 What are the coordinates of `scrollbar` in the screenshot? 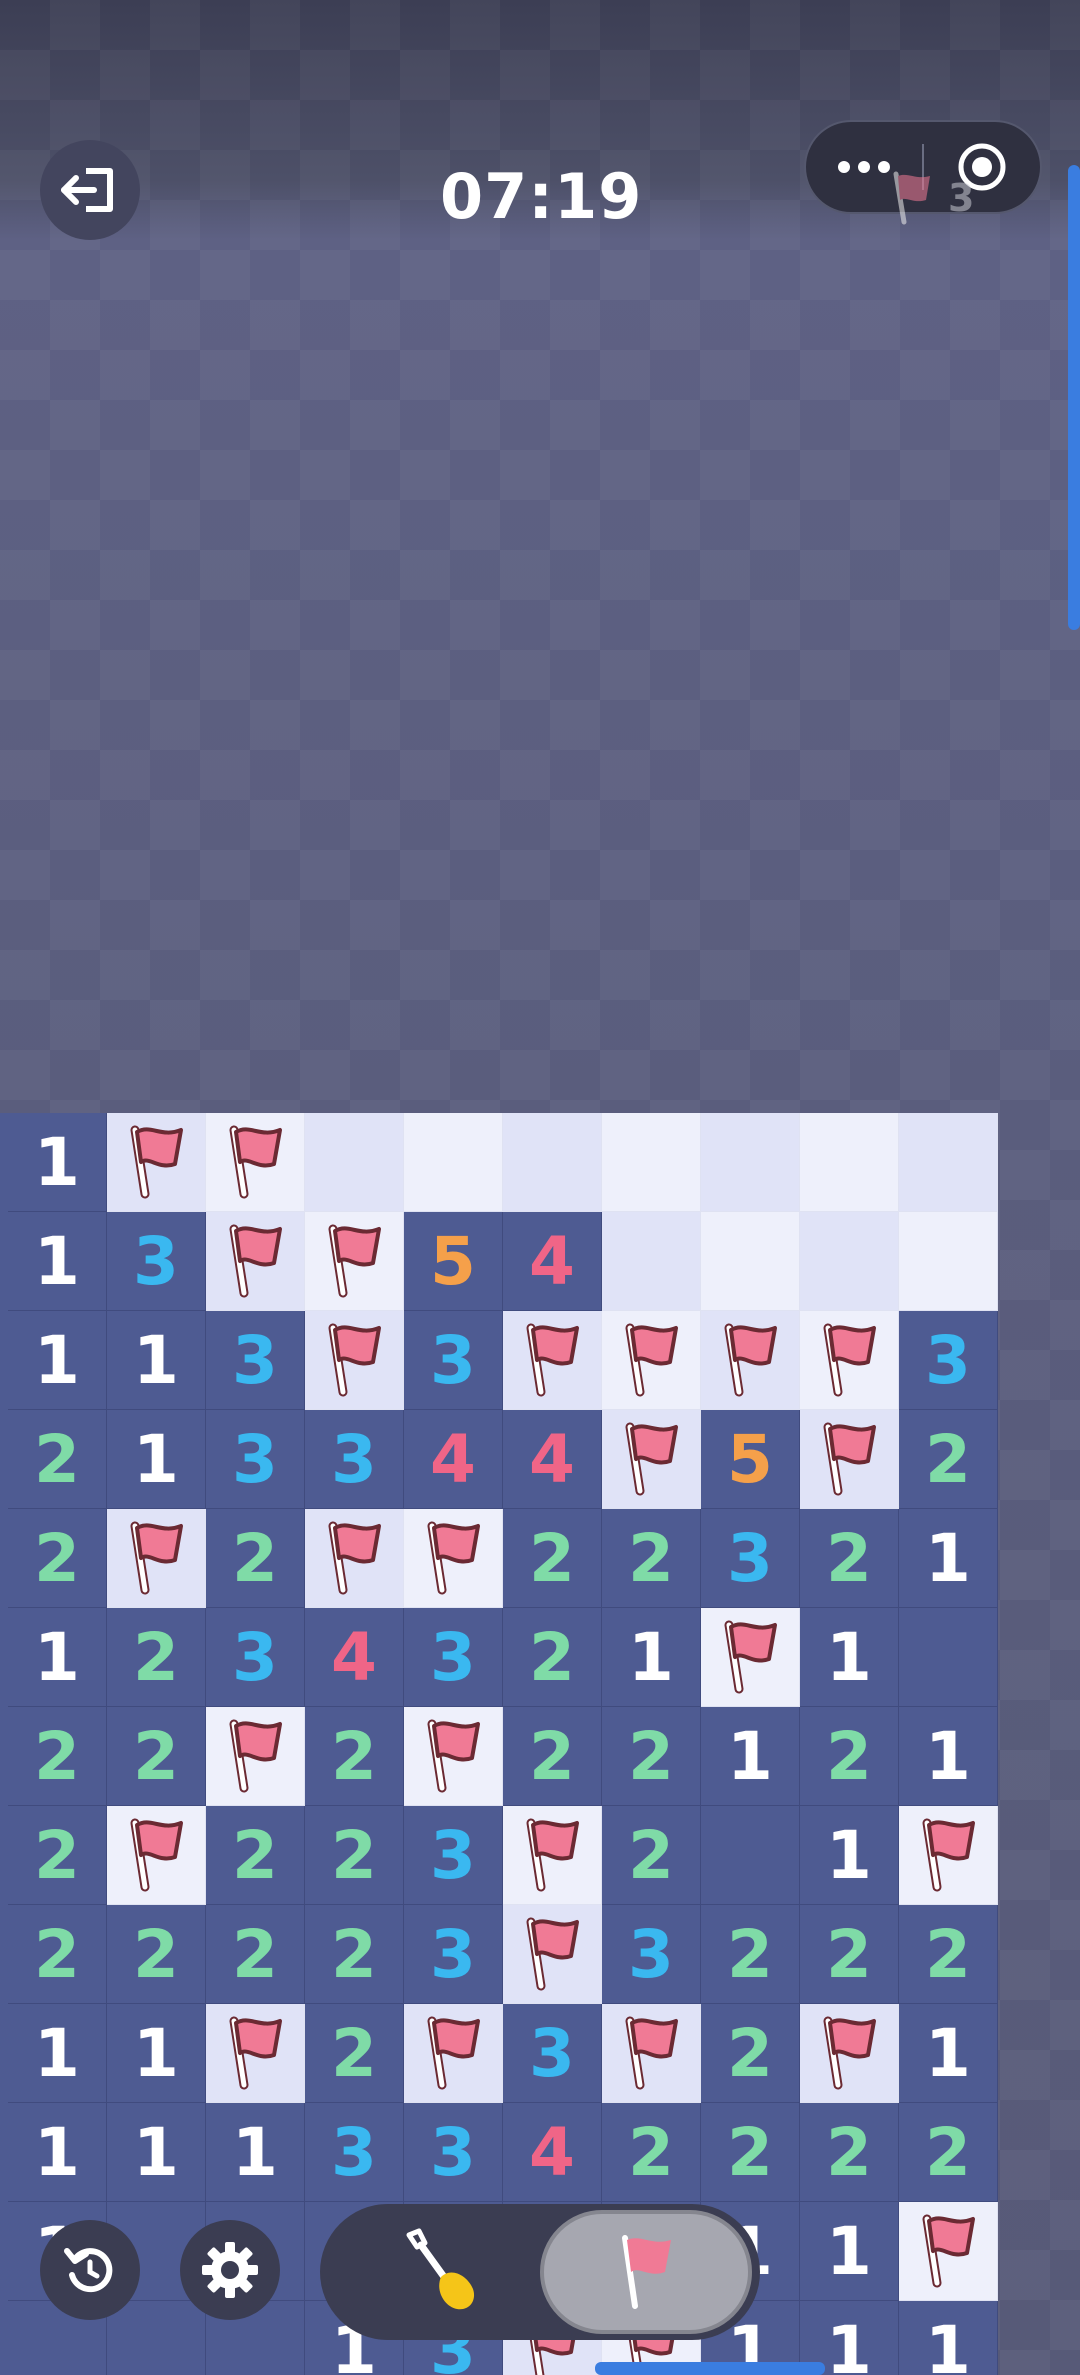 It's located at (1074, 397).